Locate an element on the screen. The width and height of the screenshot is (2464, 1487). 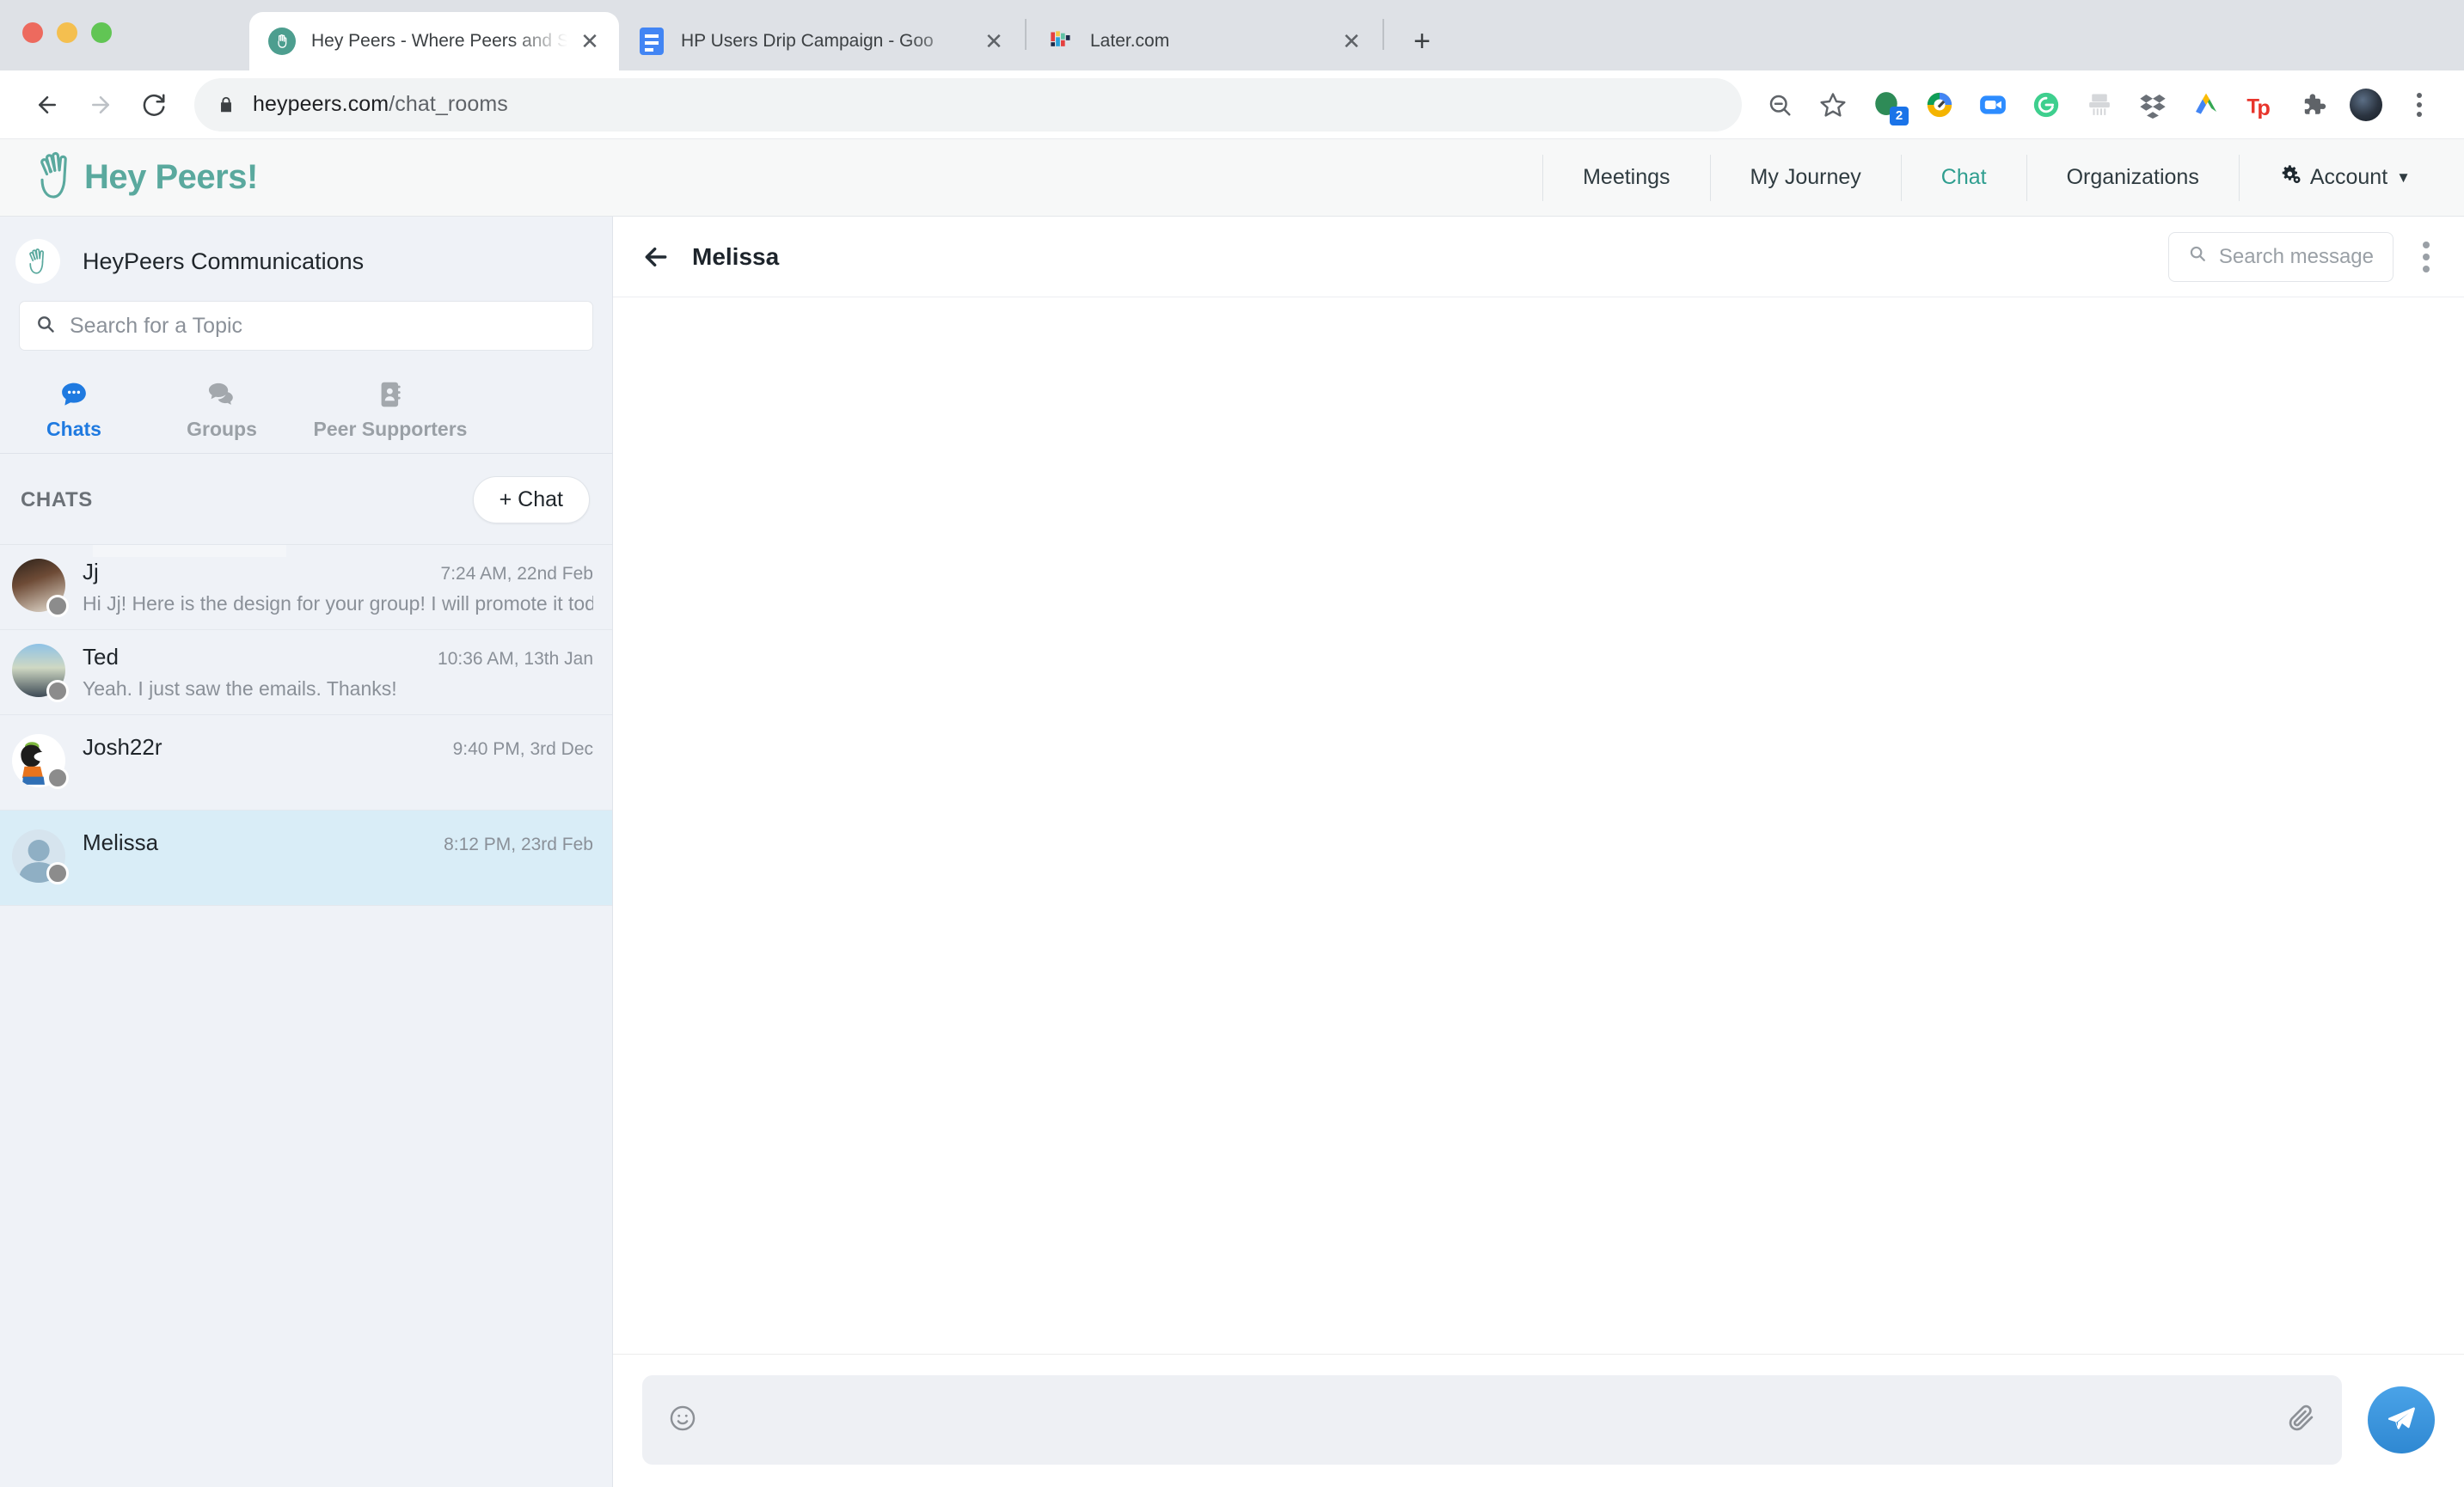
chat-item-body: Melissa 8:12 PM, 23rd Feb is located at coordinates (338, 856).